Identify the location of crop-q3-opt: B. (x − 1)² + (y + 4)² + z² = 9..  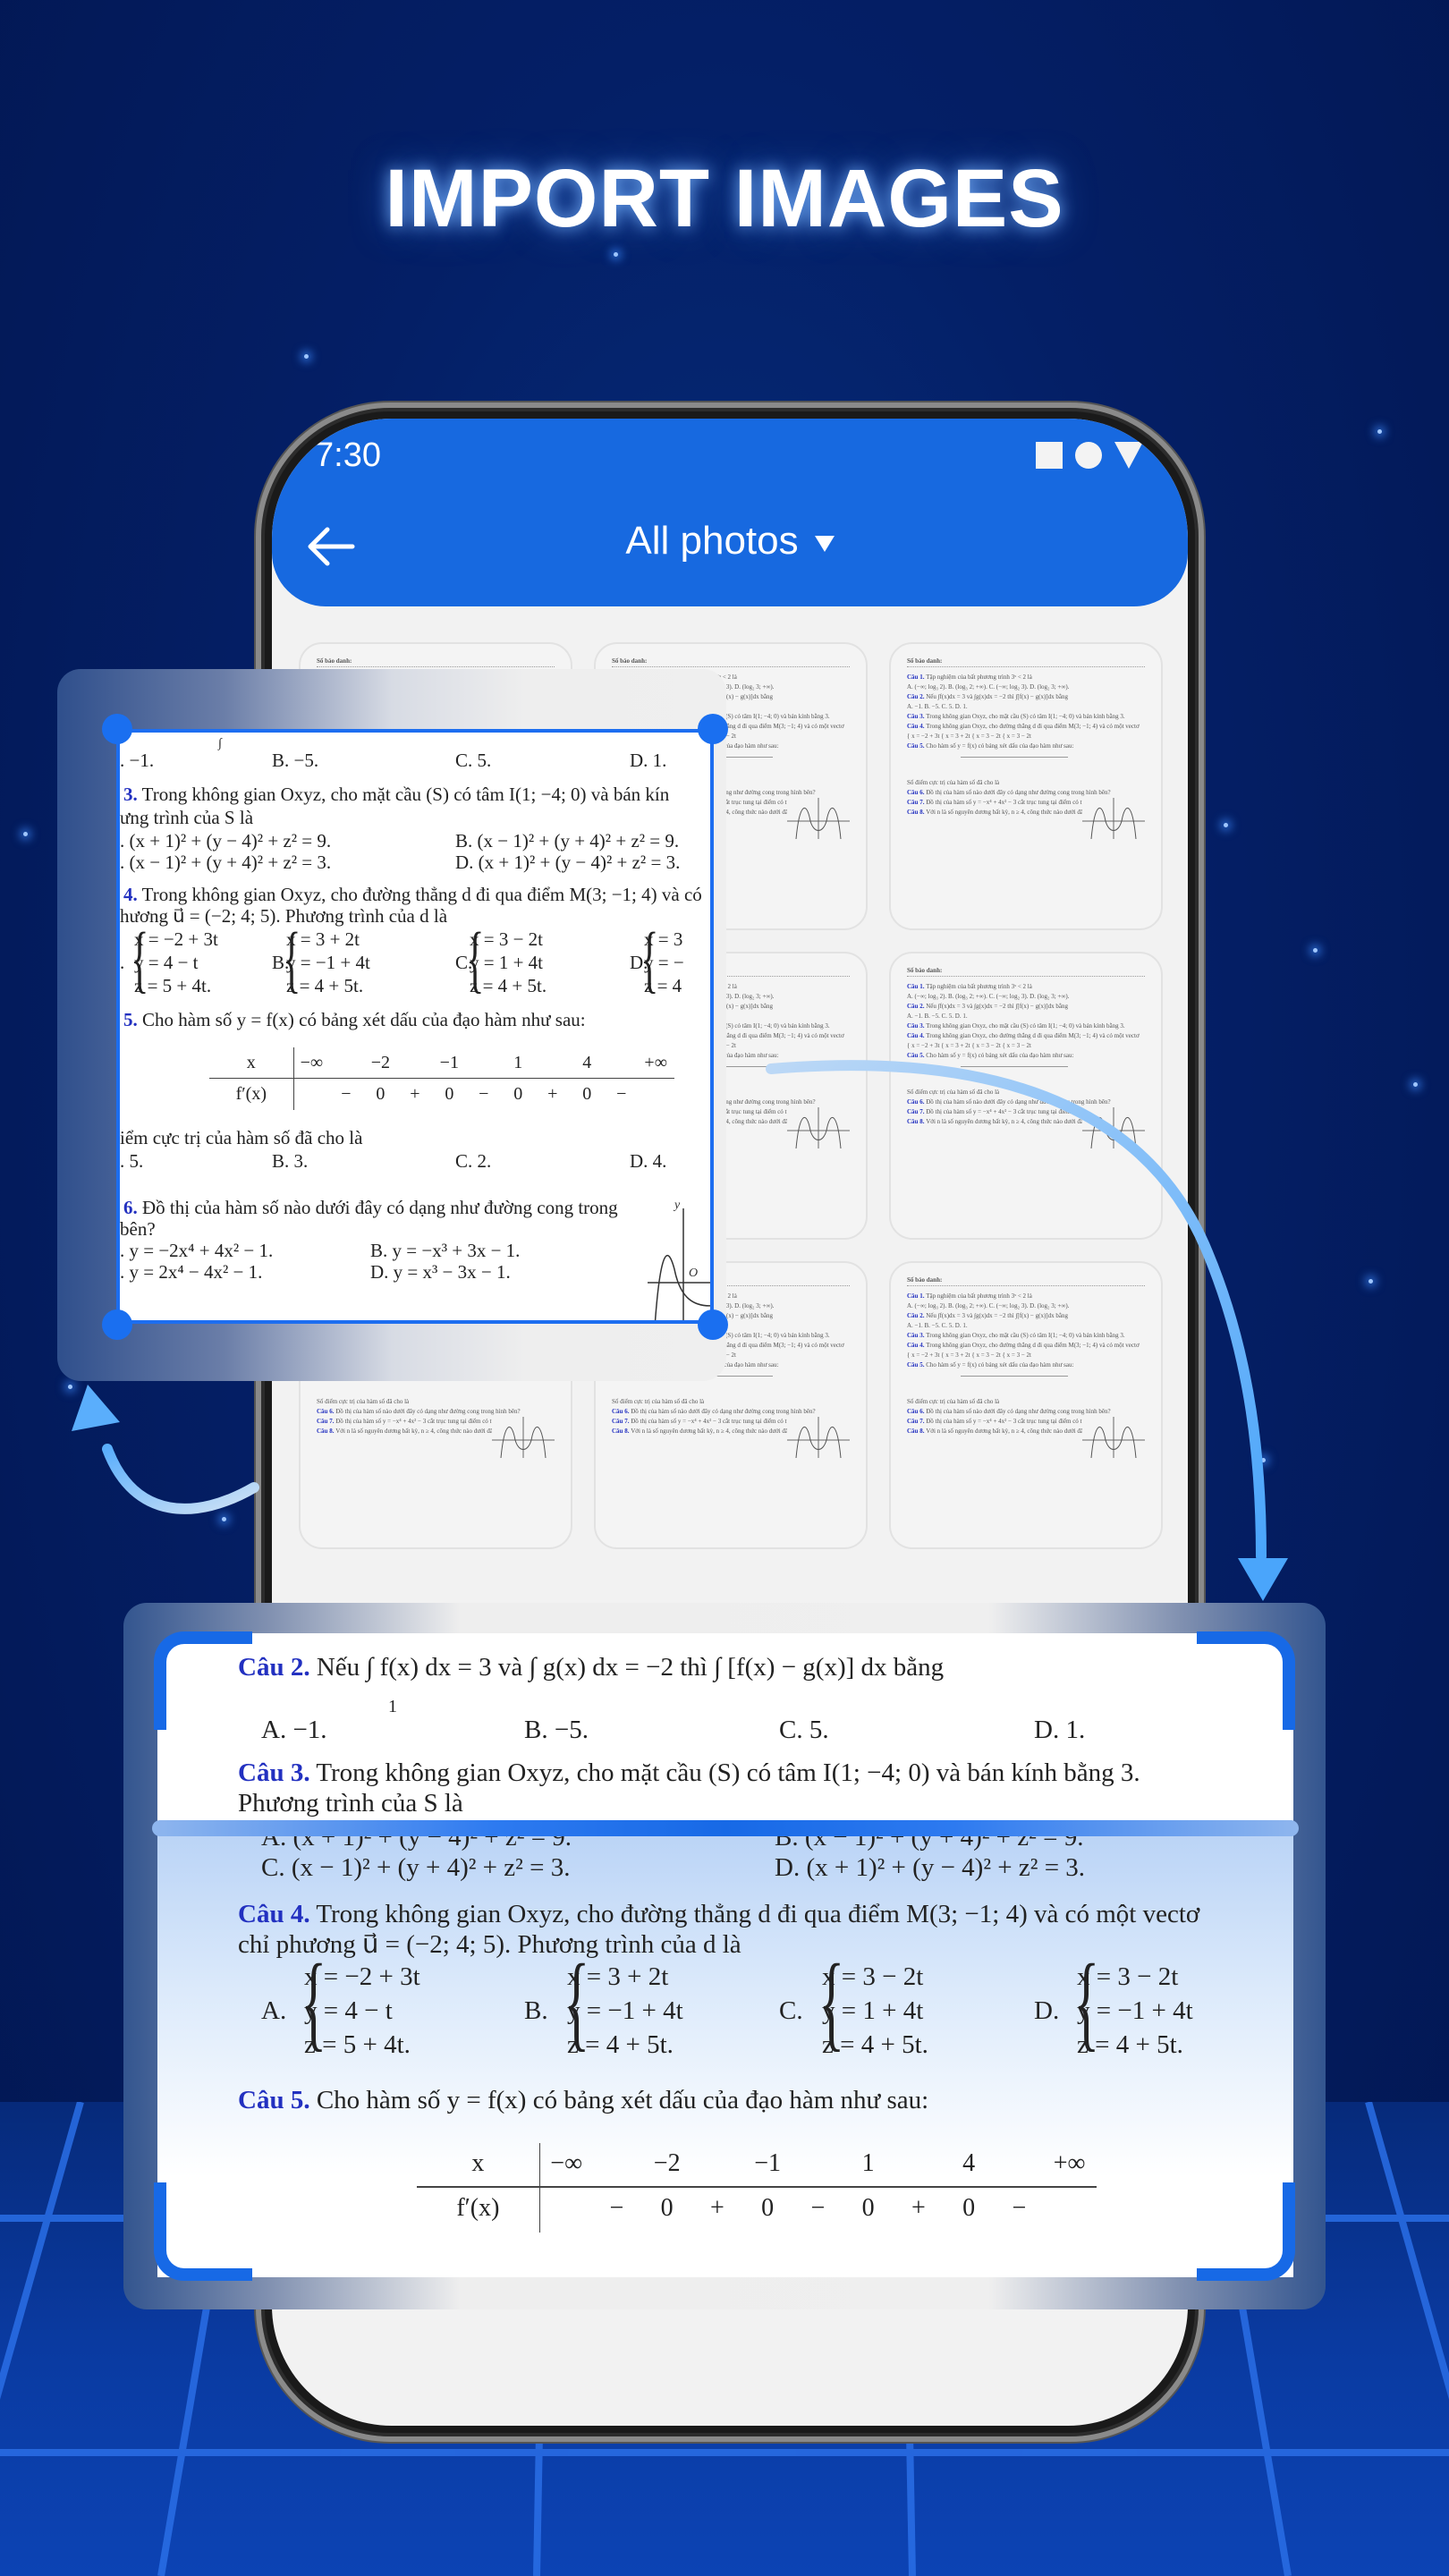
(567, 841).